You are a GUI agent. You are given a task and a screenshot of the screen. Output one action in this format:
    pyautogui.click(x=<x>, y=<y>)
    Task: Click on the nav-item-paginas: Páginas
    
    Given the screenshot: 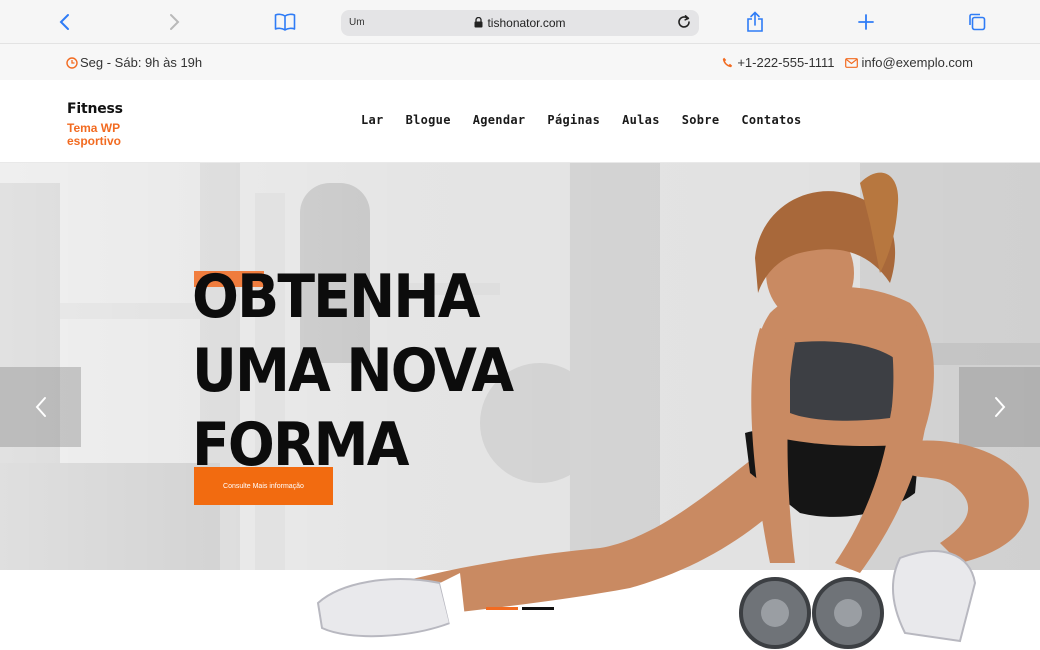 What is the action you would take?
    pyautogui.click(x=573, y=120)
    